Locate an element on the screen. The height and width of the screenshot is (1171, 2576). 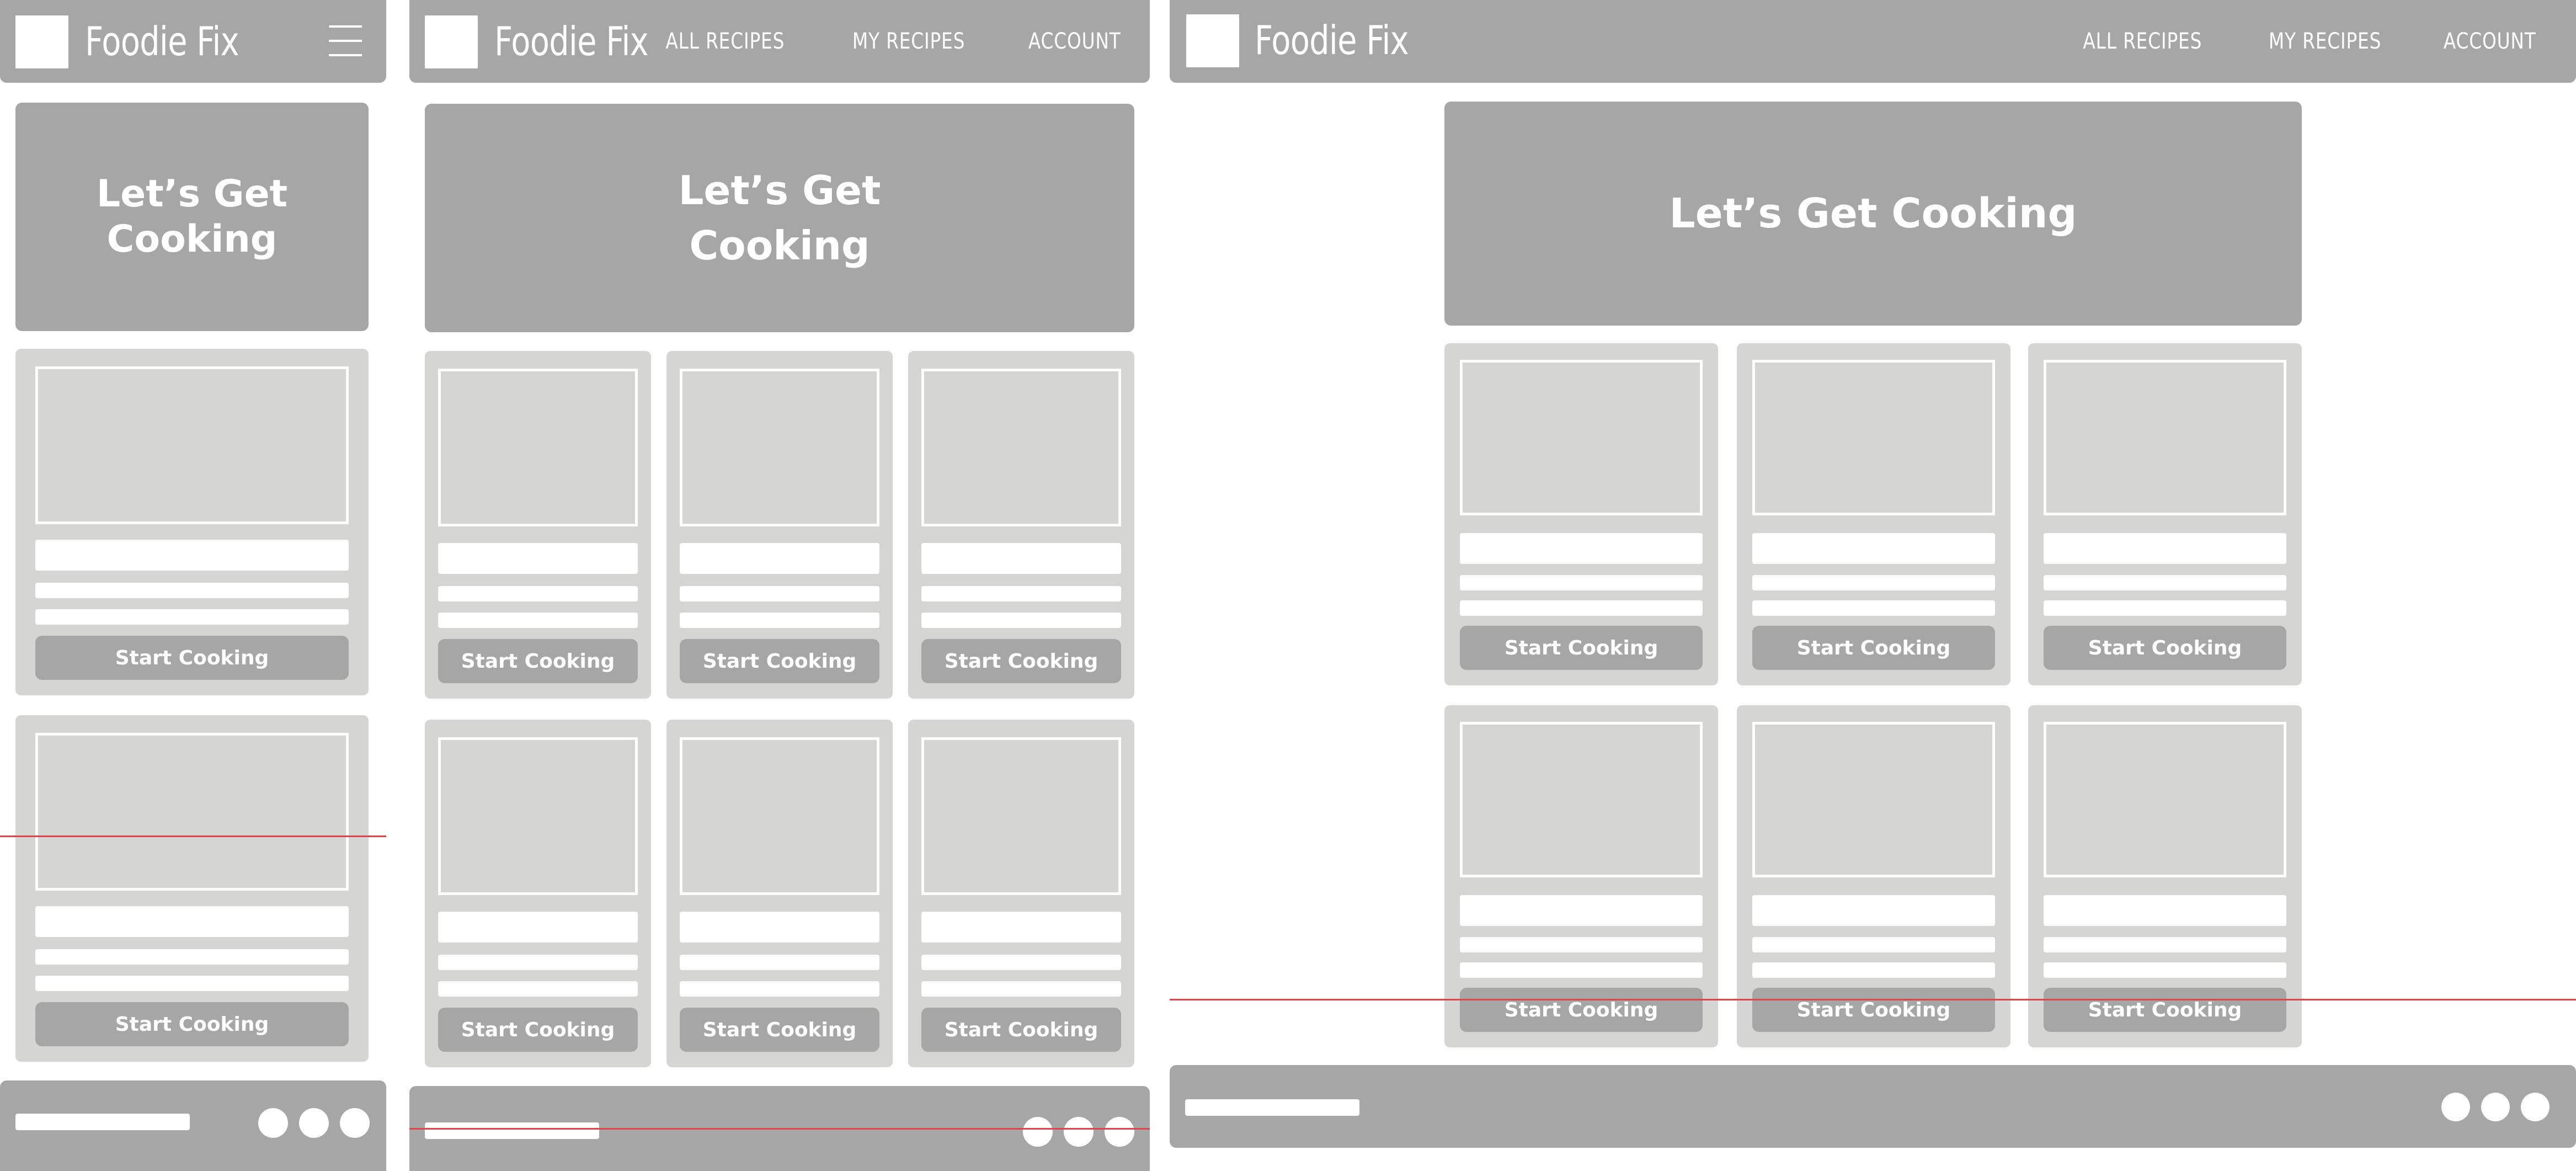
hero-title-line2: Cooking is located at coordinates (779, 245).